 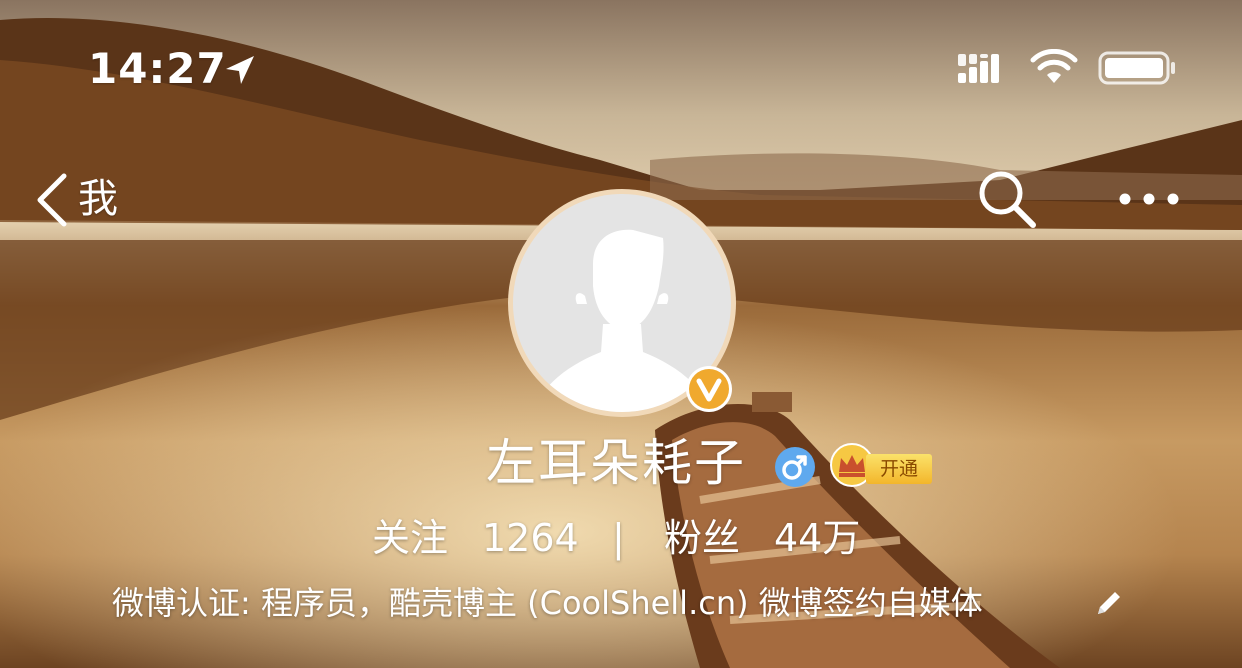 What do you see at coordinates (52, 200) in the screenshot?
I see `chevron-left-icon` at bounding box center [52, 200].